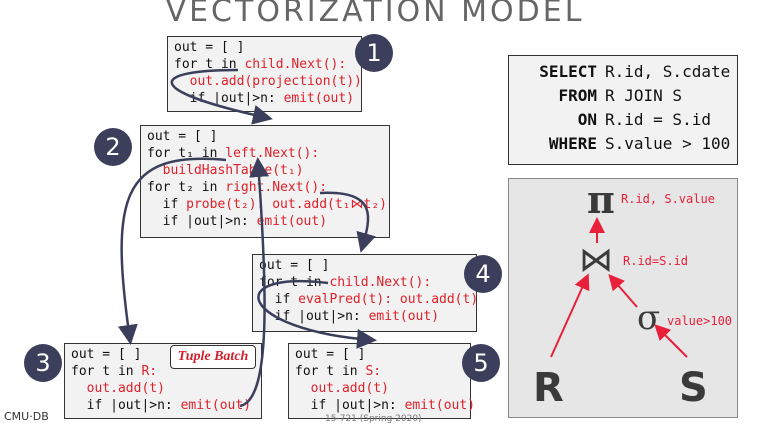 This screenshot has height=426, width=768. What do you see at coordinates (668, 71) in the screenshot?
I see `sql-clause: R.id, S.cdate` at bounding box center [668, 71].